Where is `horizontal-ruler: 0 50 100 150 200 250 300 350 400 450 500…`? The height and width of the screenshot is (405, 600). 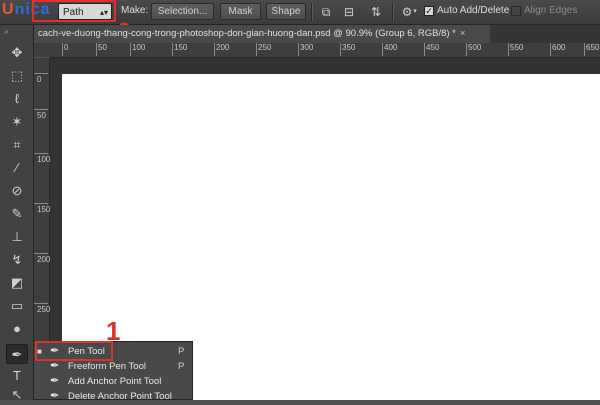
horizontal-ruler: 0 50 100 150 200 250 300 350 400 450 500… is located at coordinates (325, 50).